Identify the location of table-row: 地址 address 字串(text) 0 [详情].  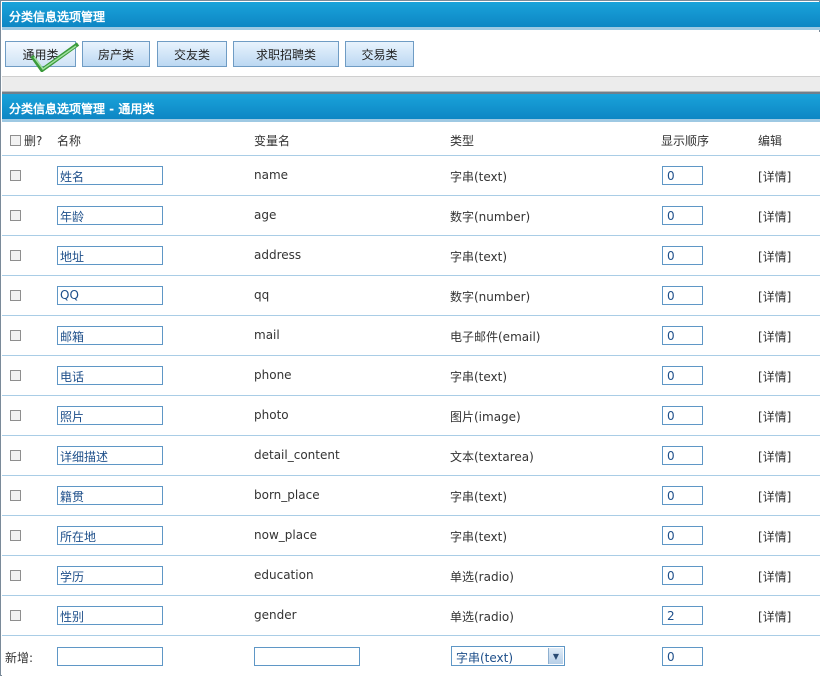
(411, 256).